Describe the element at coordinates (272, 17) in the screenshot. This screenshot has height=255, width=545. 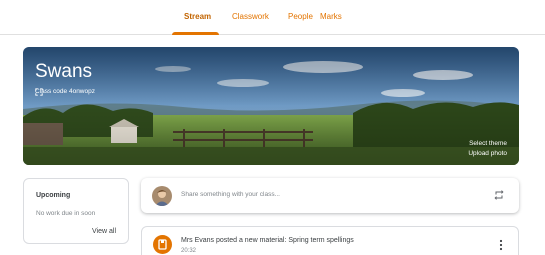
I see `top-nav: Stream Classwork People Marks` at that location.